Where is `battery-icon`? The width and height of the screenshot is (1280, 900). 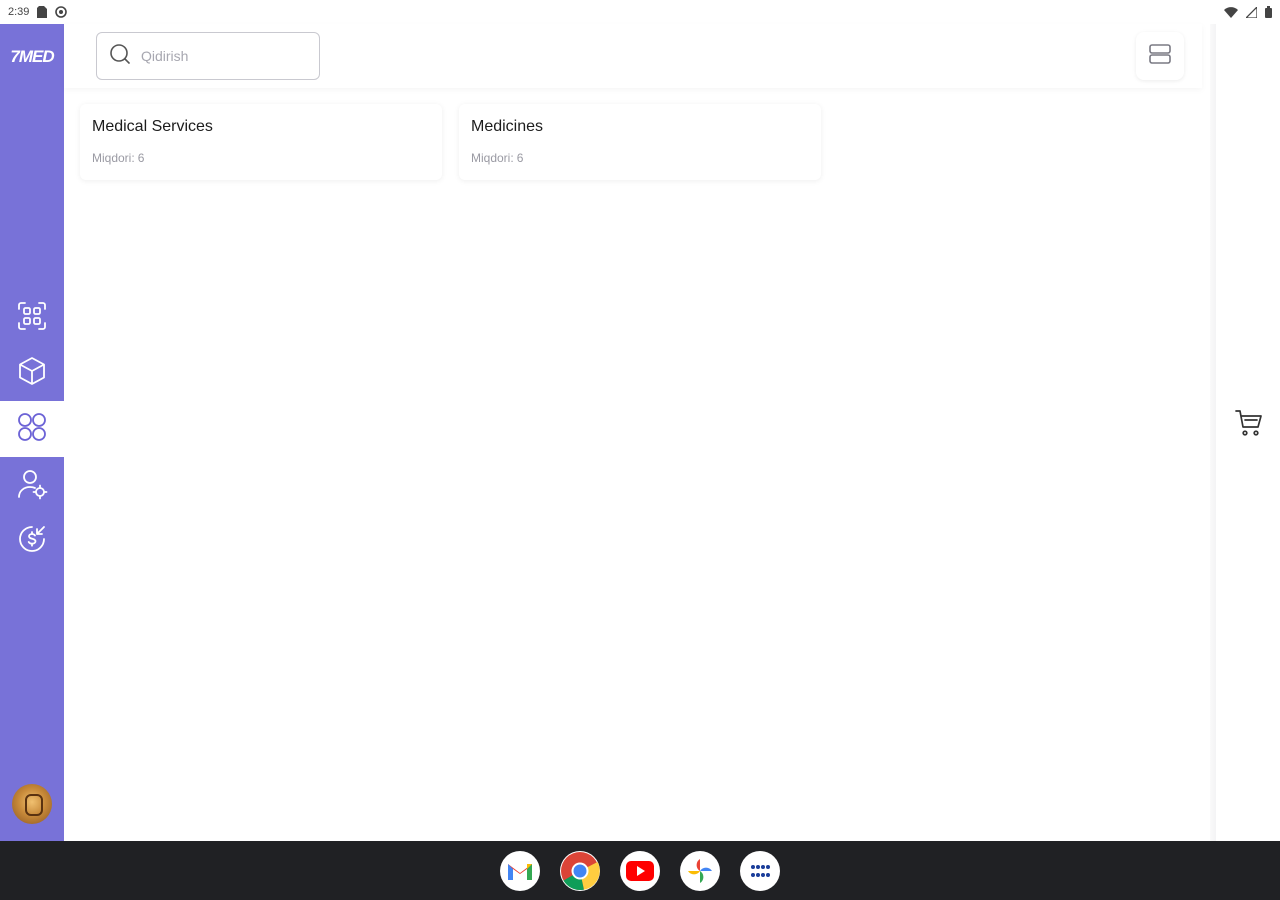 battery-icon is located at coordinates (1268, 12).